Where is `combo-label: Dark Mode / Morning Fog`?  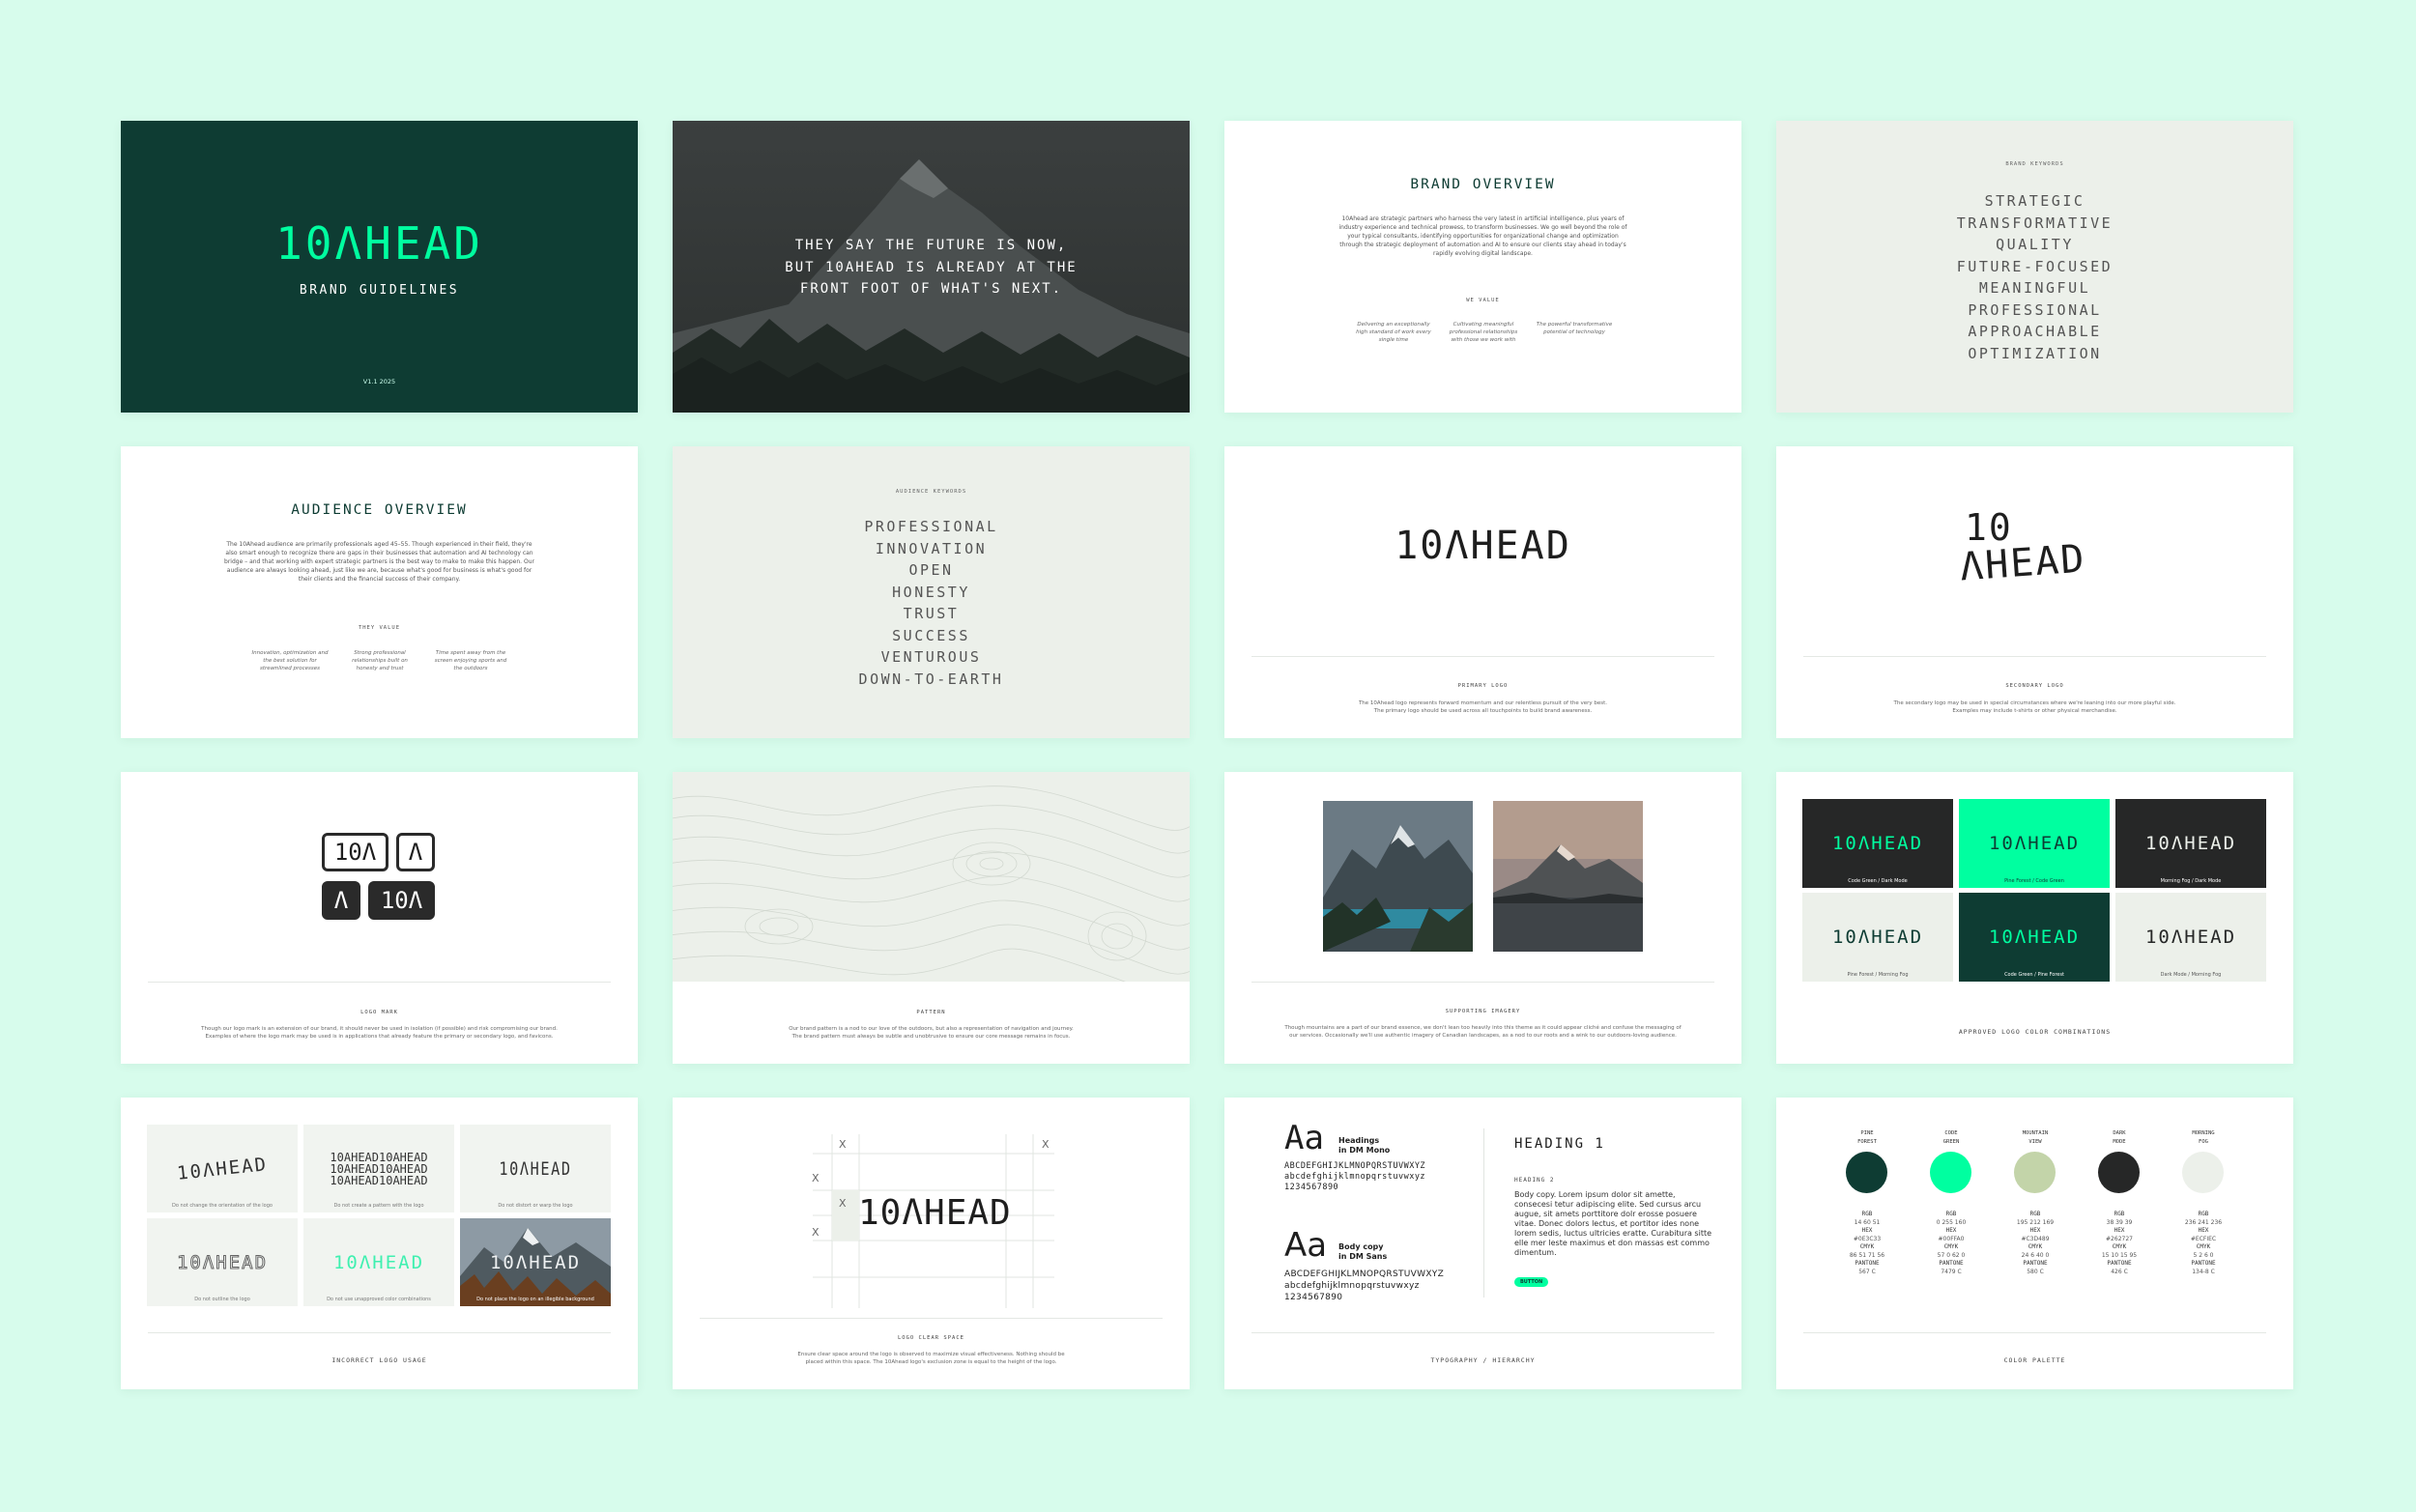
combo-label: Dark Mode / Morning Fog is located at coordinates (2191, 975).